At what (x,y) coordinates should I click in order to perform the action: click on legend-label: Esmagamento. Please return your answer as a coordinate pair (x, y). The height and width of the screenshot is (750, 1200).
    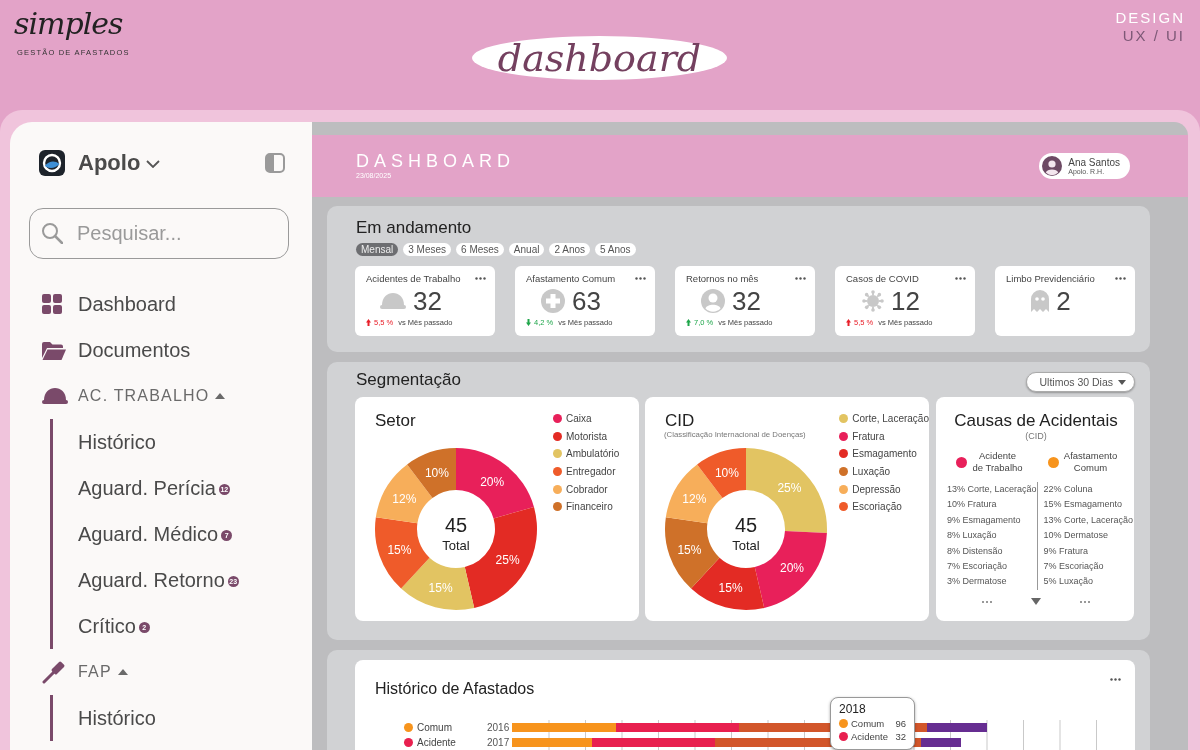
    Looking at the image, I should click on (884, 454).